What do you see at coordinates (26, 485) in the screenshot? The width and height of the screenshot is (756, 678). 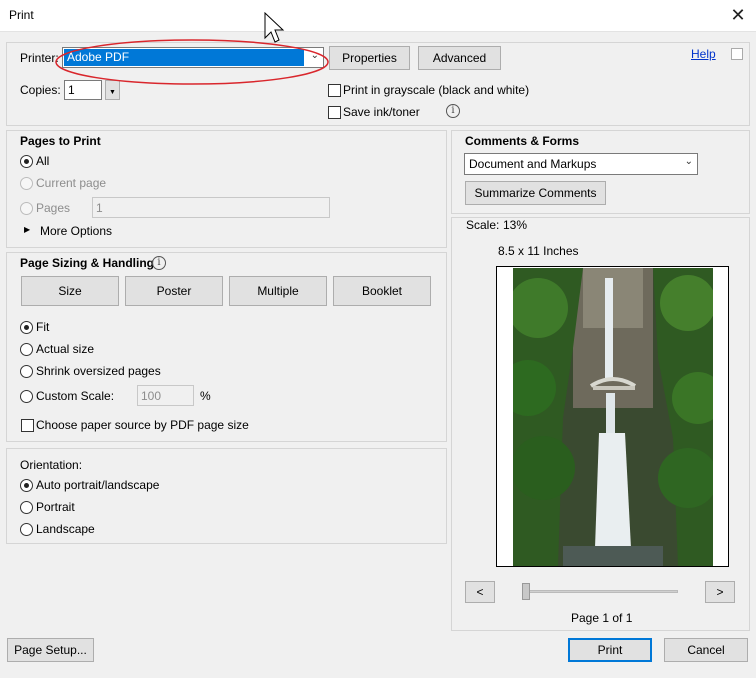 I see `auto-orientation-radio` at bounding box center [26, 485].